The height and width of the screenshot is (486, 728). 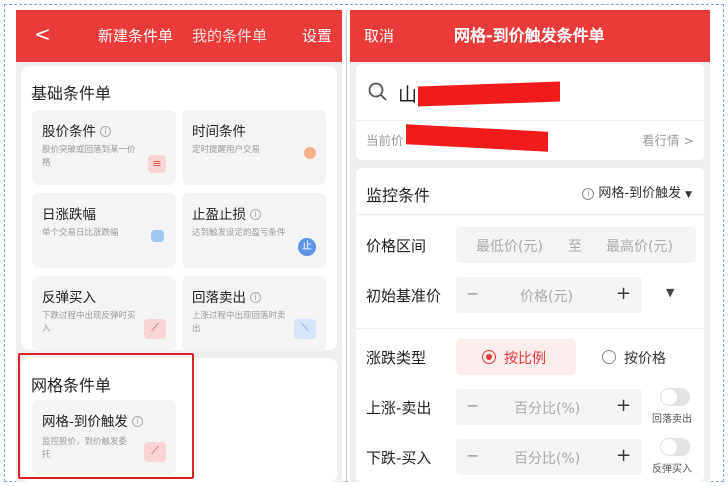 What do you see at coordinates (317, 36) in the screenshot?
I see `settings-button: 设置` at bounding box center [317, 36].